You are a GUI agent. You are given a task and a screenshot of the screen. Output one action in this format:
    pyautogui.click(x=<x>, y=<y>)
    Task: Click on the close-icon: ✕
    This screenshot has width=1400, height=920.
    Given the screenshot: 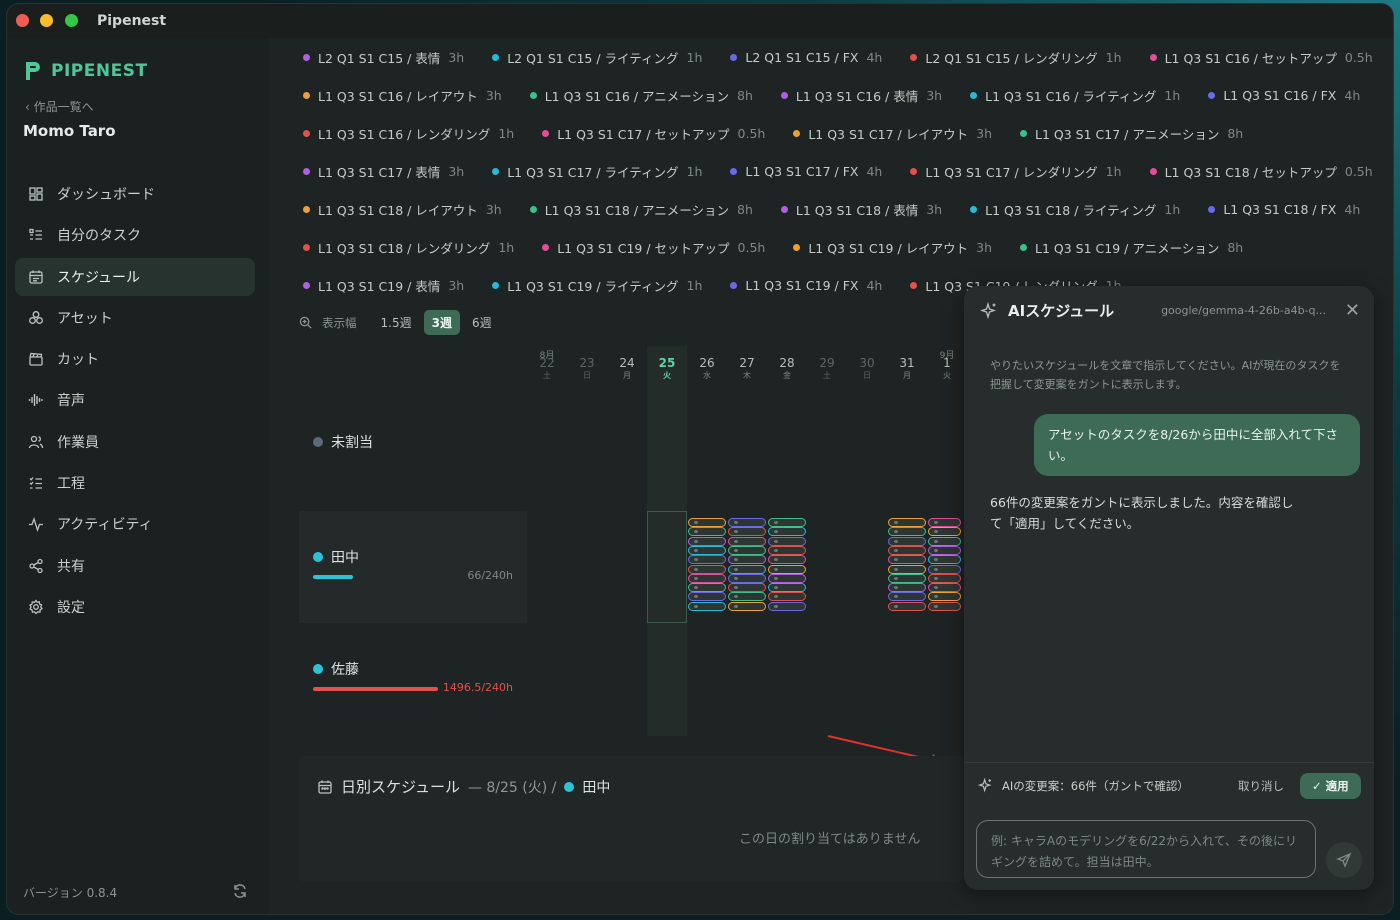 What is the action you would take?
    pyautogui.click(x=1352, y=310)
    